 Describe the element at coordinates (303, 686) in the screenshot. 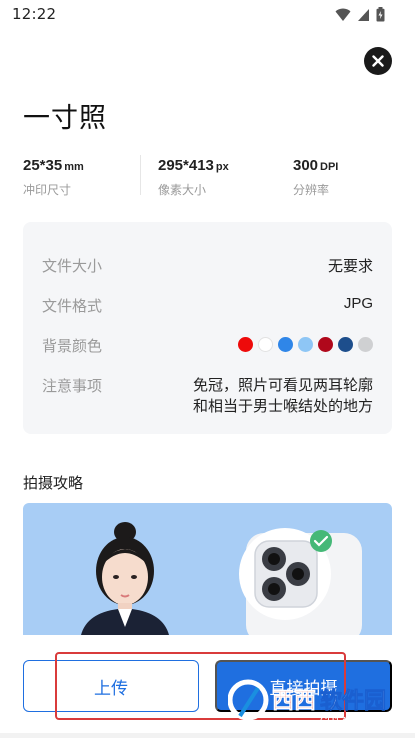

I see `shoot-button: 直接拍摄` at that location.